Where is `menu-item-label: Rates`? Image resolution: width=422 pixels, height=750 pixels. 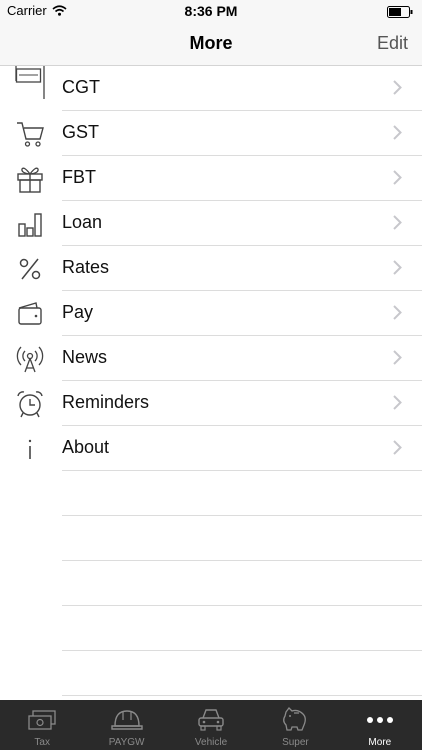
menu-item-label: Rates is located at coordinates (86, 267).